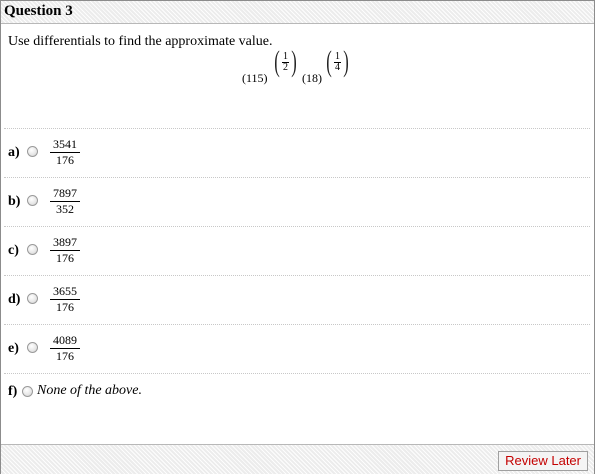  What do you see at coordinates (65, 243) in the screenshot?
I see `fraction-numerator: 3897` at bounding box center [65, 243].